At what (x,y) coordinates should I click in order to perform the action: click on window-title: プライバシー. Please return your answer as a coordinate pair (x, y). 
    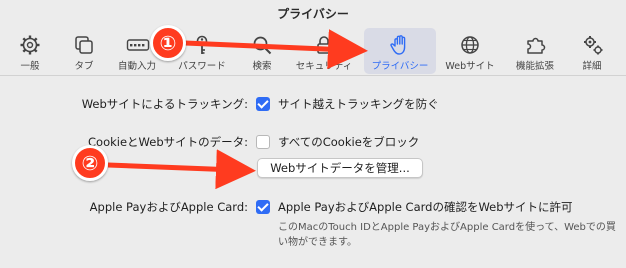
    Looking at the image, I should click on (313, 14).